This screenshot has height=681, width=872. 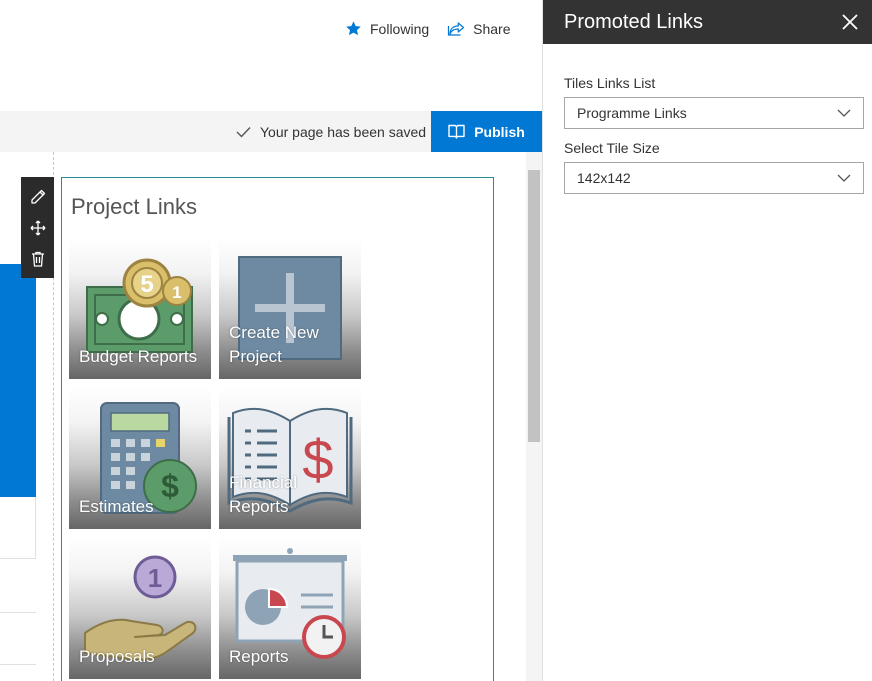 I want to click on pencil-icon, so click(x=37, y=196).